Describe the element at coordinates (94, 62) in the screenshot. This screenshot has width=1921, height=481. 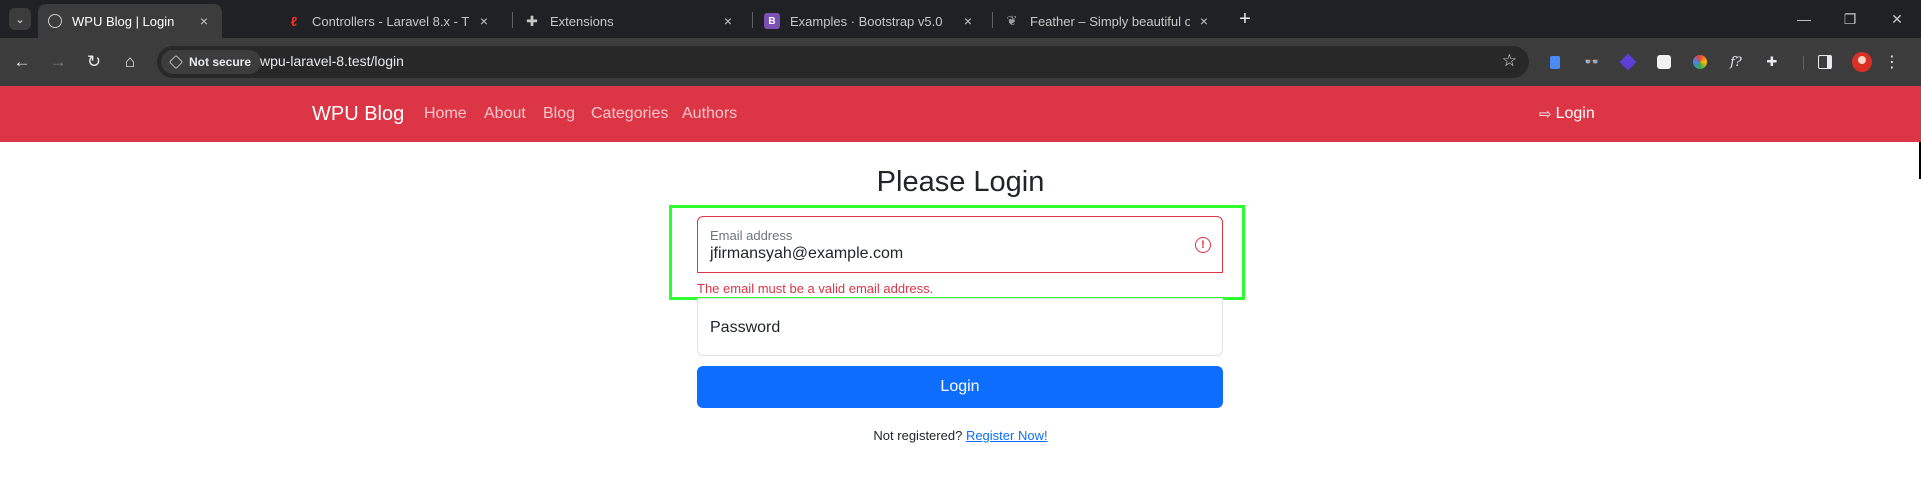
I see `reload-icon: ↻` at that location.